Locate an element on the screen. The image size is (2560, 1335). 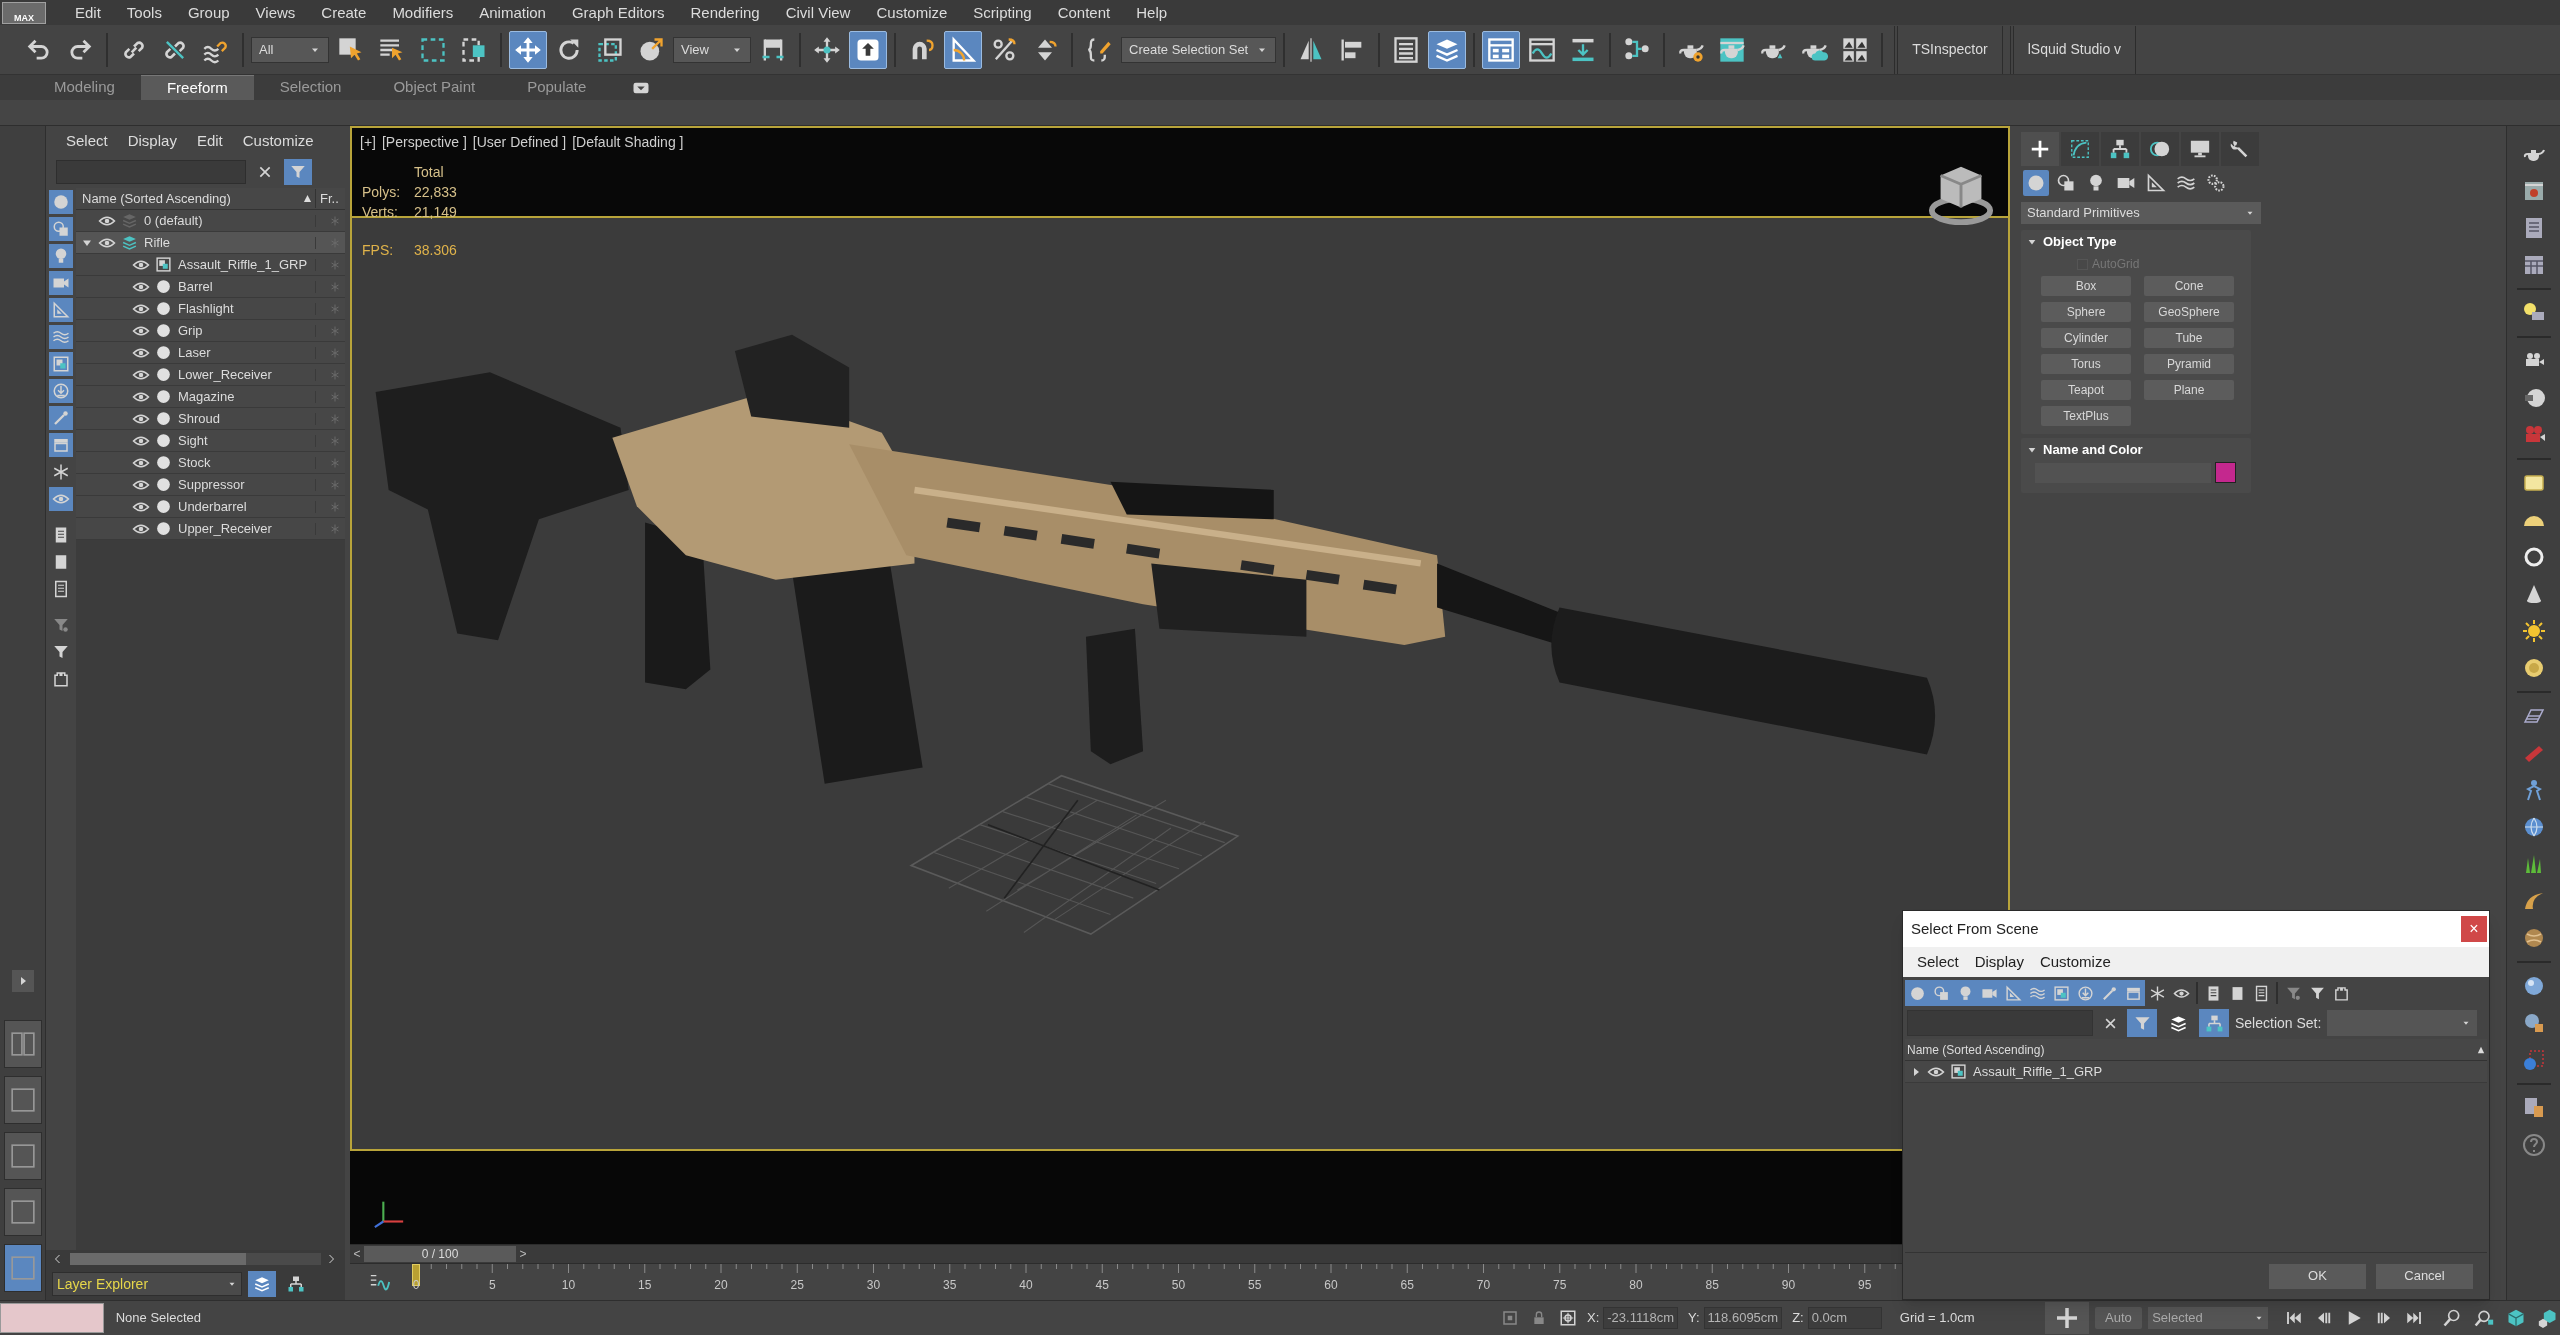
tree-row: Barrel is located at coordinates (210, 287).